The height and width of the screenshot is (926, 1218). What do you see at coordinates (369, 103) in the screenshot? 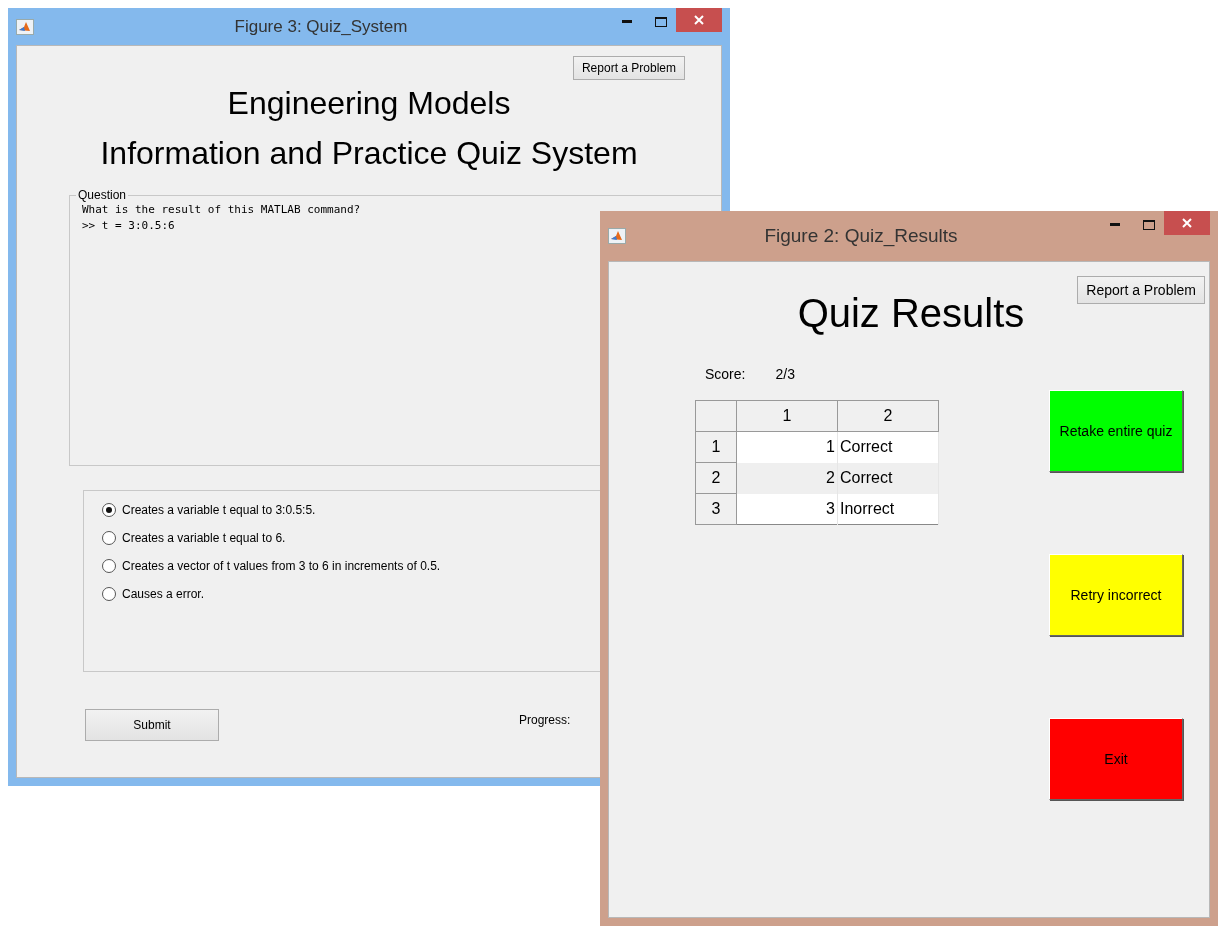
I see `app-heading: Engineering Models` at bounding box center [369, 103].